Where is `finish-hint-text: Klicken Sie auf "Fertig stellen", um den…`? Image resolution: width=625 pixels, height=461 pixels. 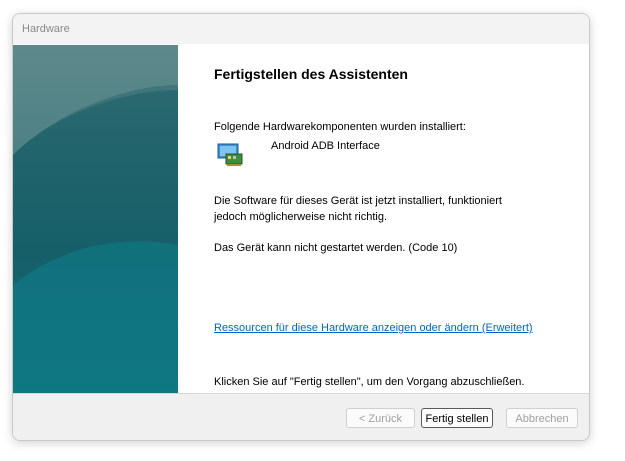
finish-hint-text: Klicken Sie auf "Fertig stellen", um den… is located at coordinates (369, 382).